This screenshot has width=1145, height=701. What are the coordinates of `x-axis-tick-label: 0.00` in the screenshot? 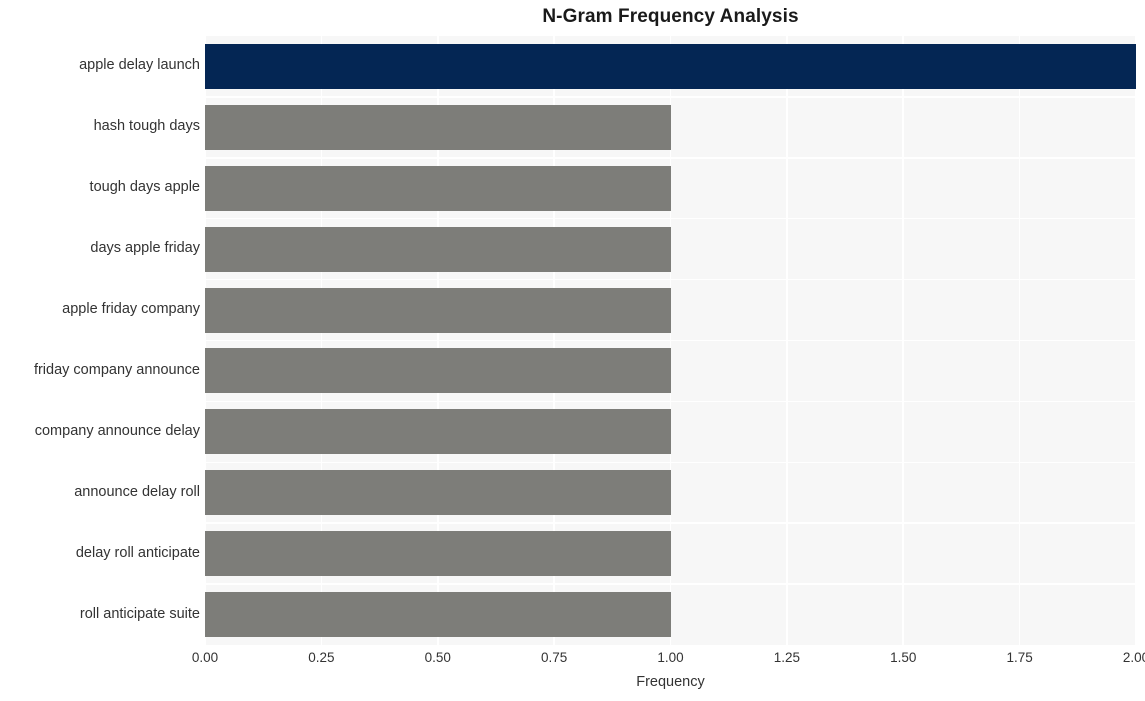 It's located at (205, 657).